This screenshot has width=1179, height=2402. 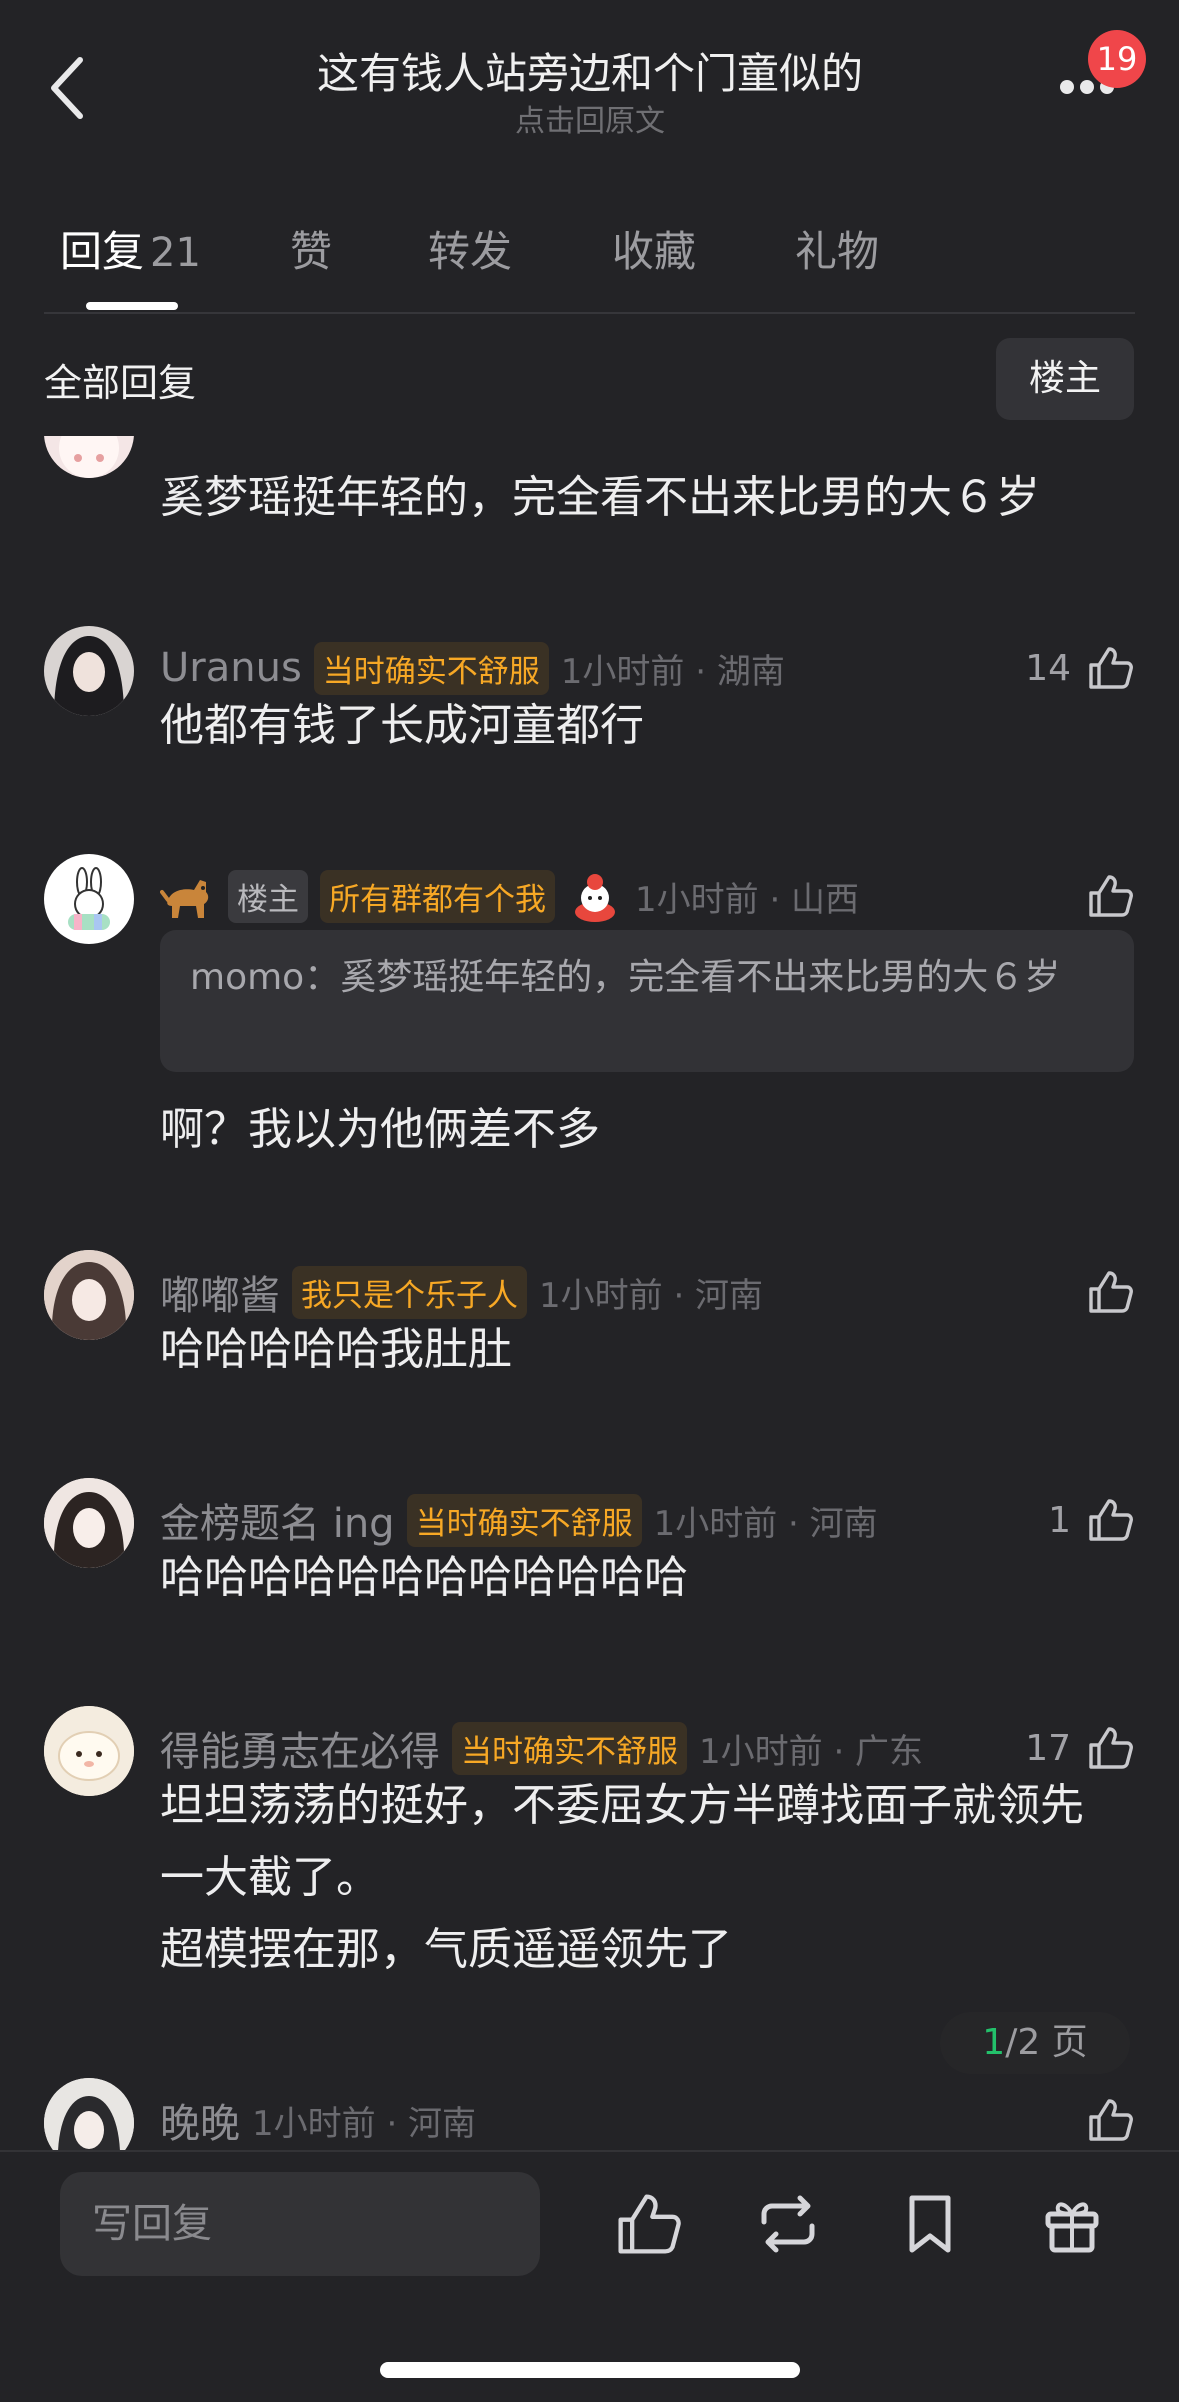 I want to click on like-count: 1, so click(x=1059, y=1520).